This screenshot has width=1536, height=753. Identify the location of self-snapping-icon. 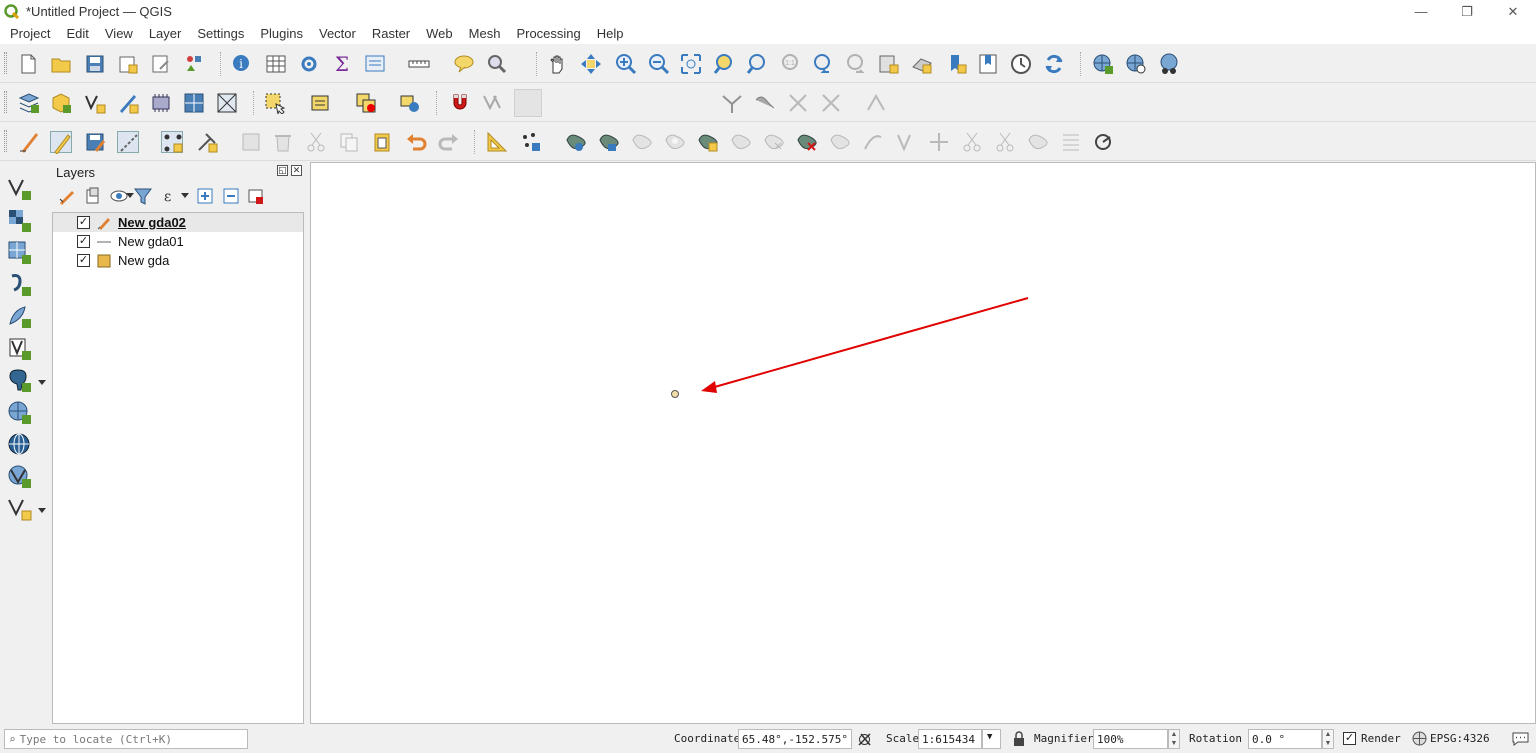
(831, 103).